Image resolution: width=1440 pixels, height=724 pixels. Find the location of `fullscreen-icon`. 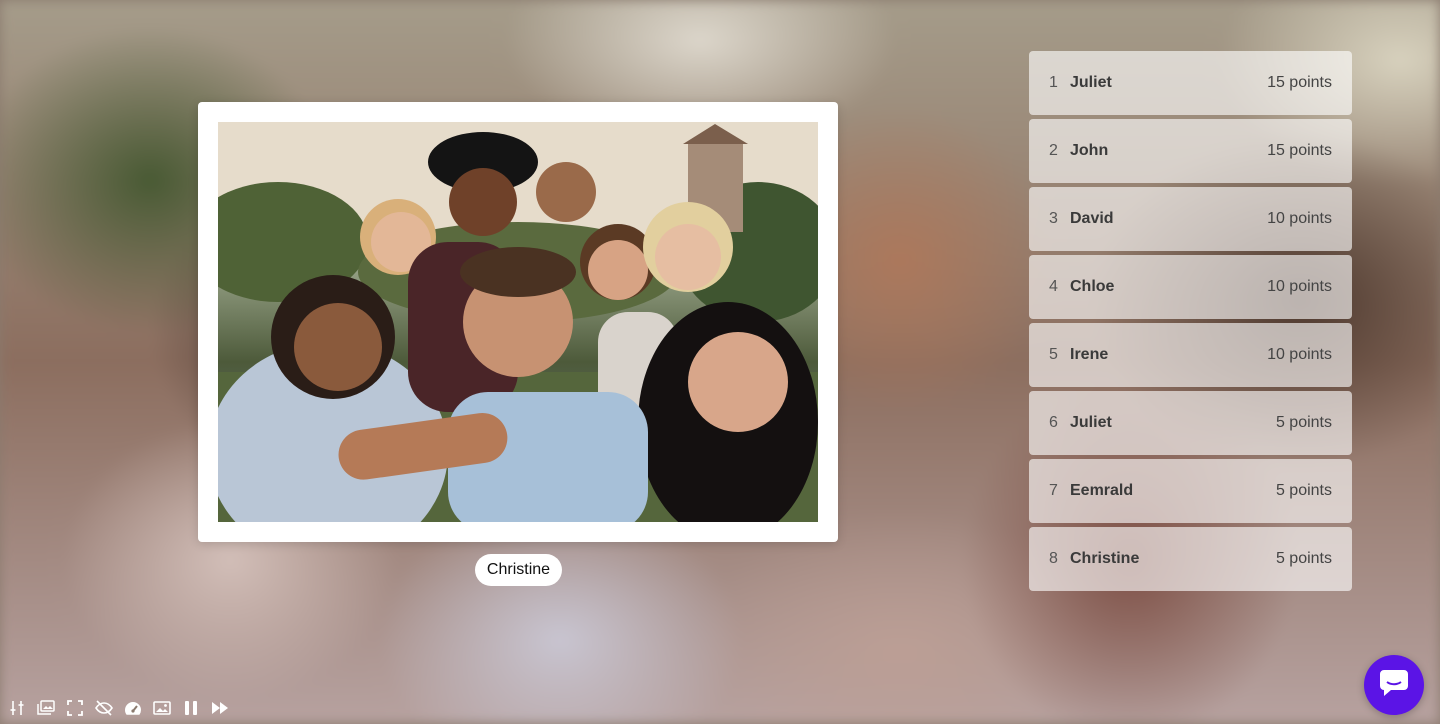

fullscreen-icon is located at coordinates (75, 708).